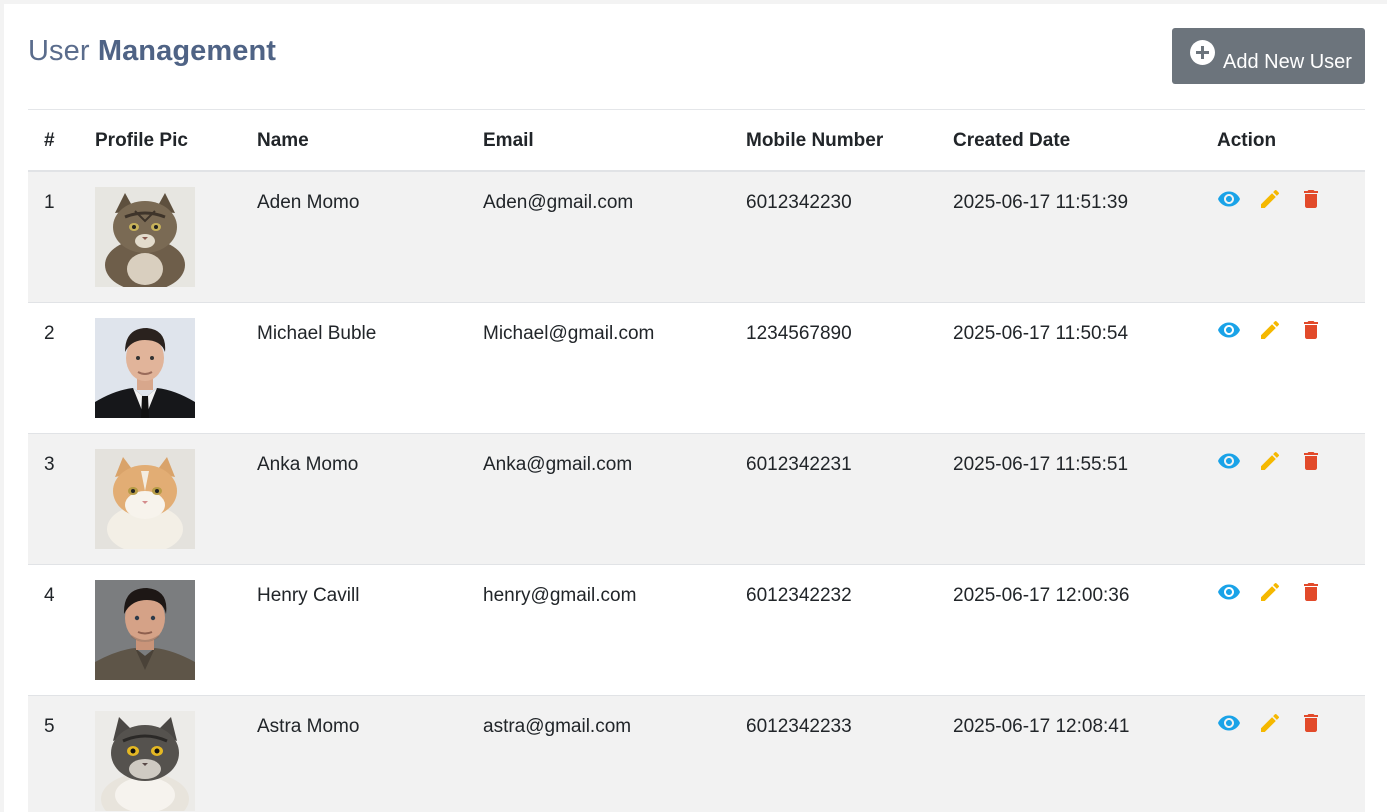 This screenshot has width=1387, height=812. I want to click on cell-index: 2, so click(49, 333).